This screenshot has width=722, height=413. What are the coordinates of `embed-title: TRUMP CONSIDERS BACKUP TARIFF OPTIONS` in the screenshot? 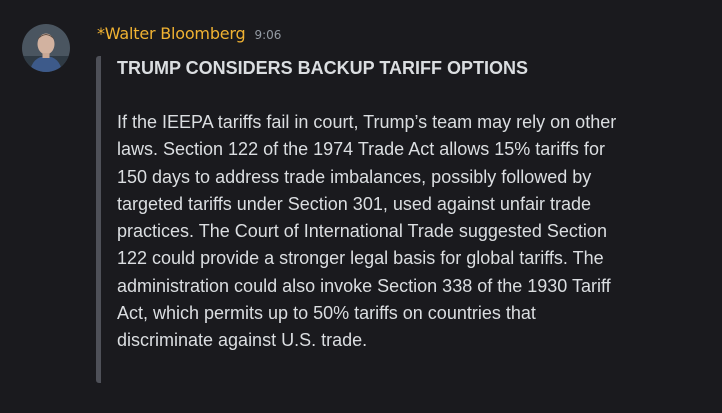 It's located at (323, 68).